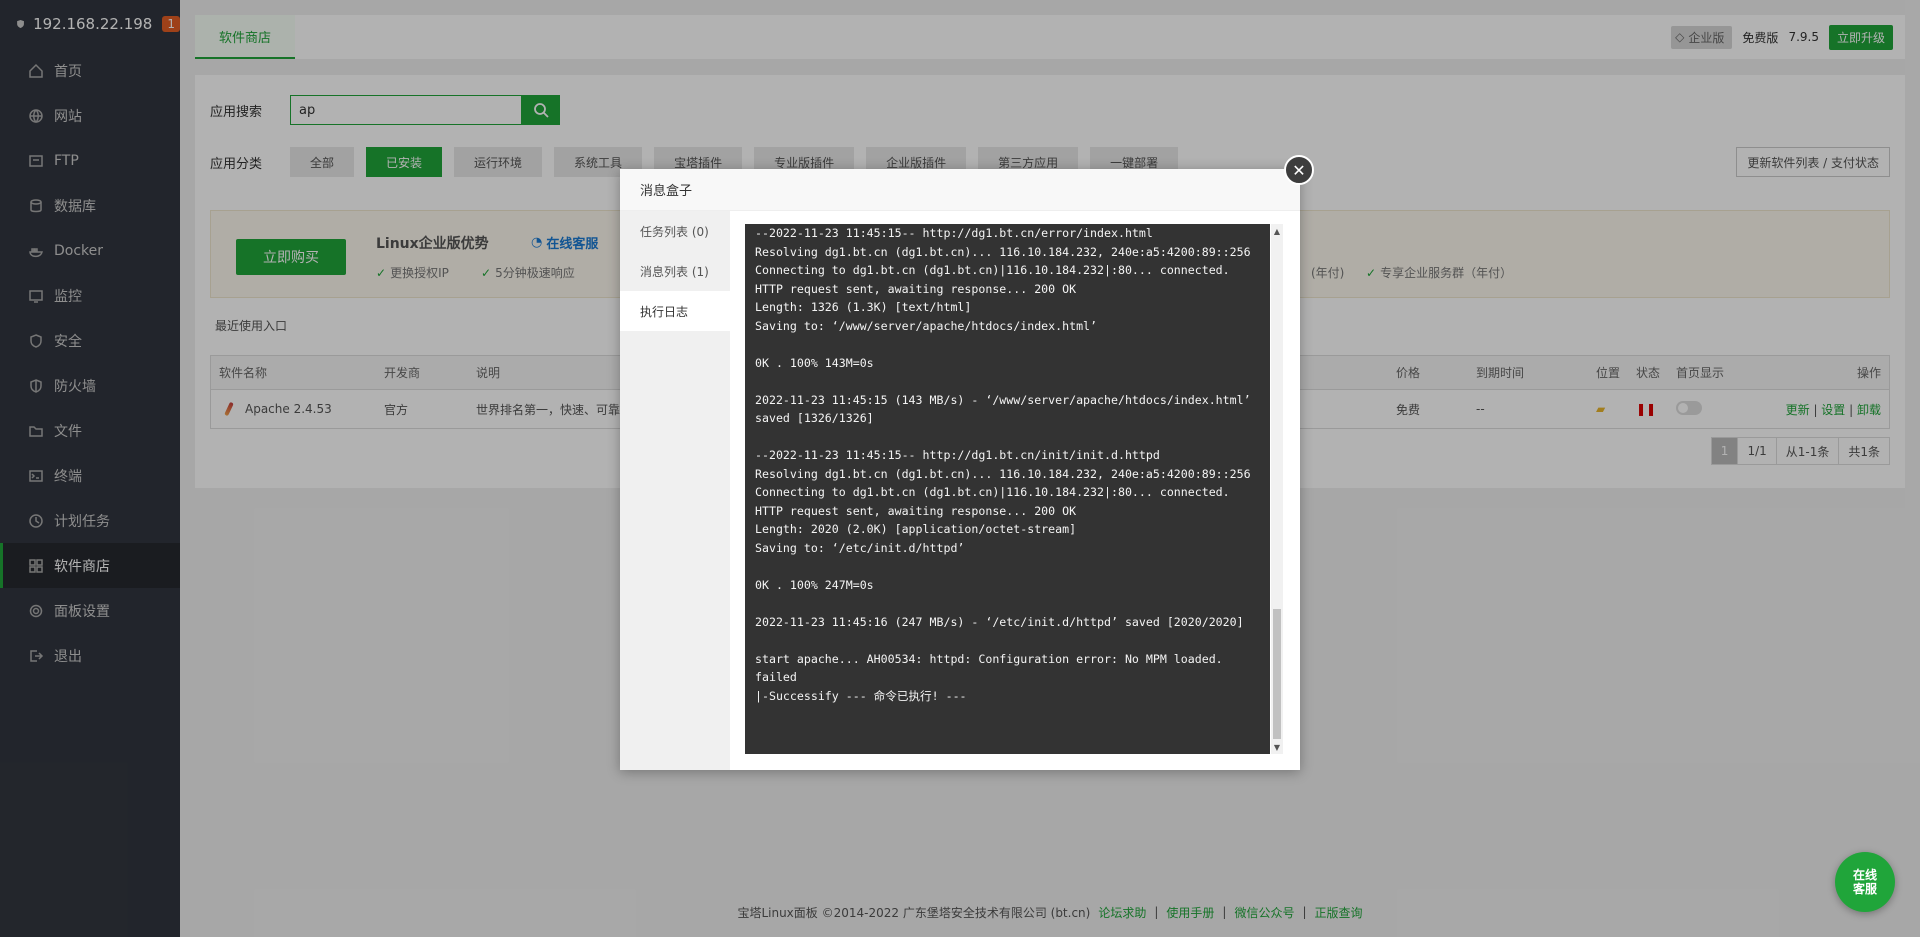  What do you see at coordinates (1299, 170) in the screenshot?
I see `close-icon: ✕` at bounding box center [1299, 170].